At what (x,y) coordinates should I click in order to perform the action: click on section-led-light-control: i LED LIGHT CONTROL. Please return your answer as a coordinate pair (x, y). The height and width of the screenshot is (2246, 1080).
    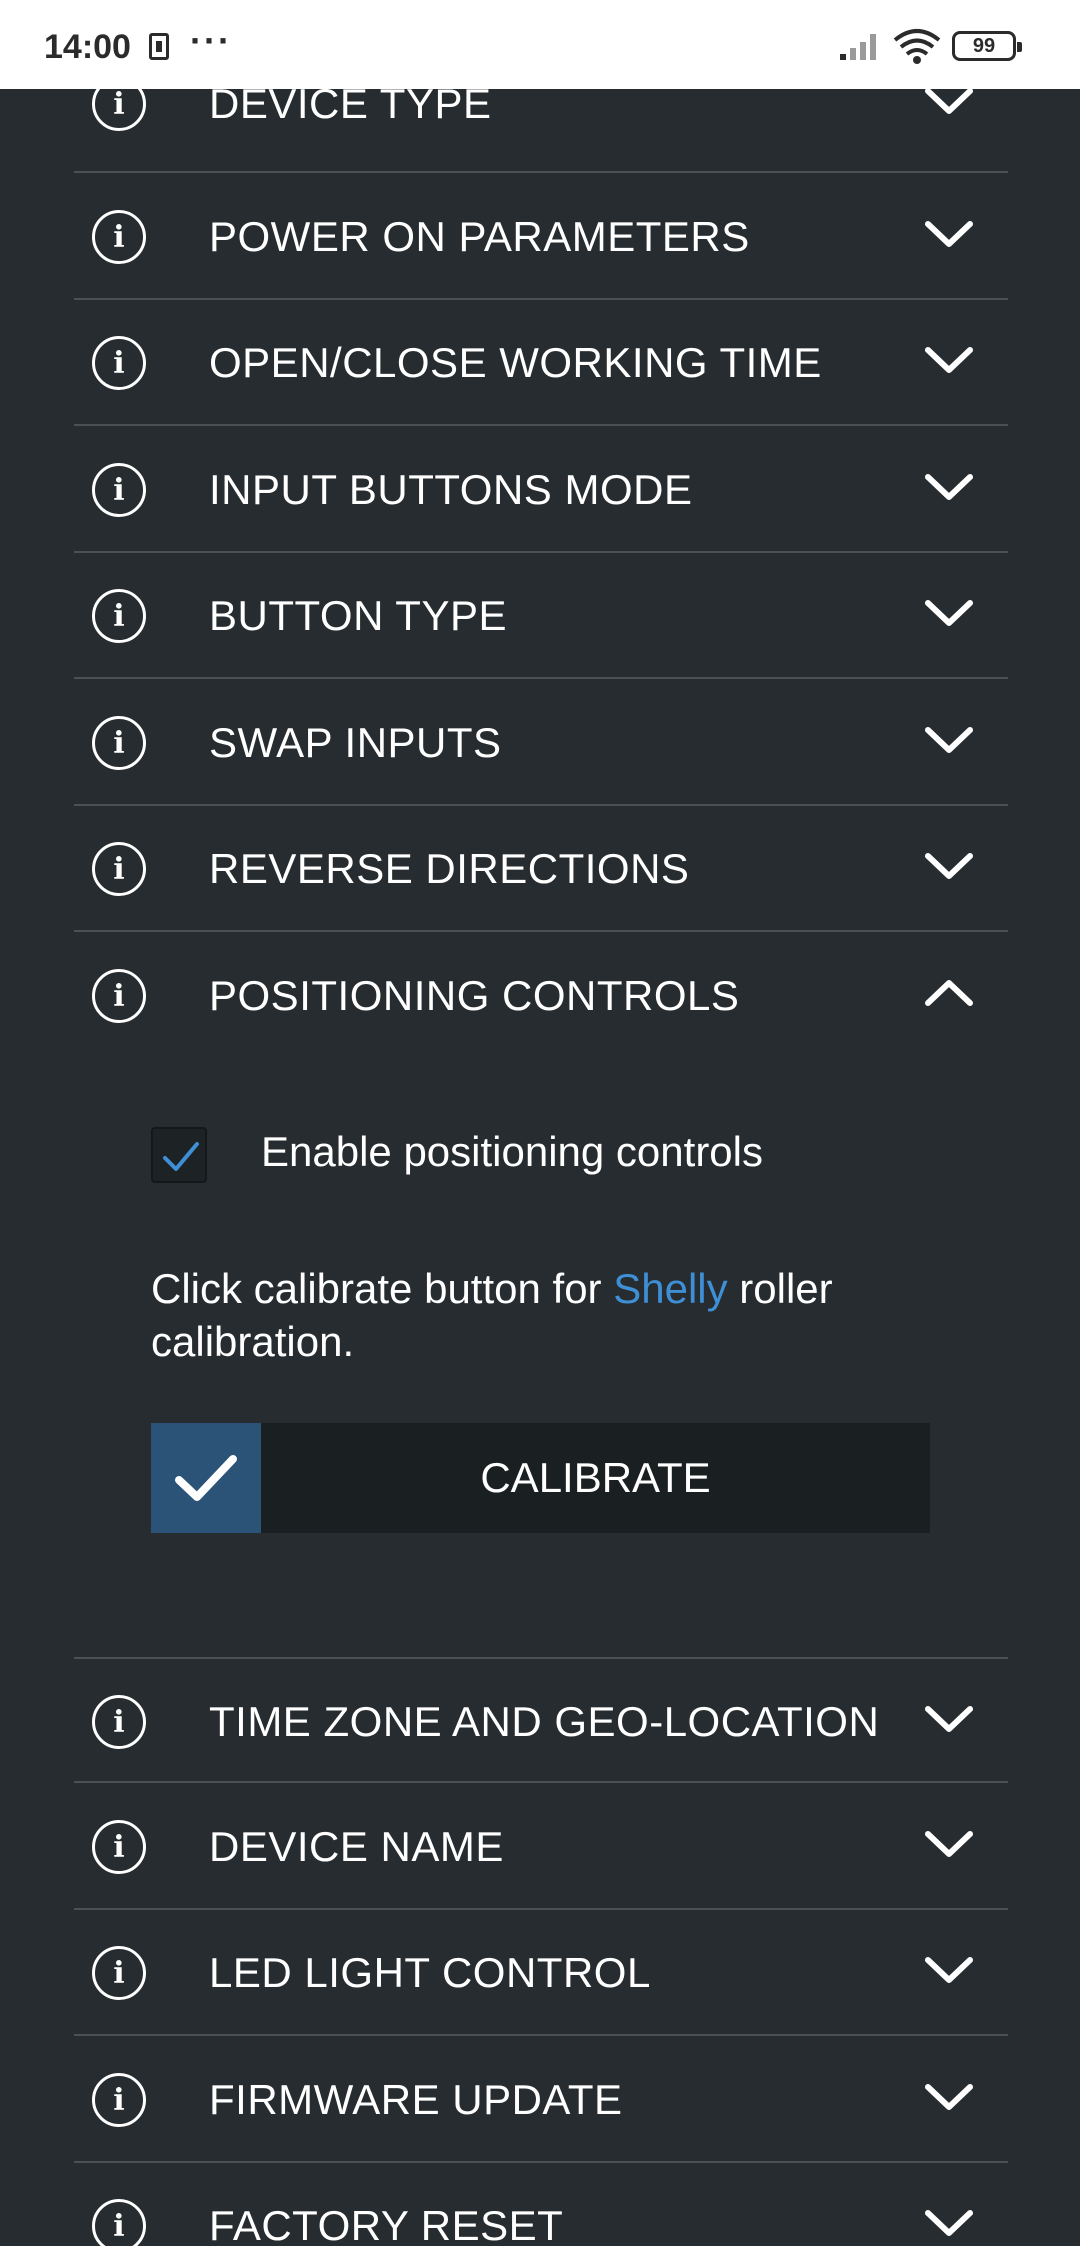
    Looking at the image, I should click on (541, 1973).